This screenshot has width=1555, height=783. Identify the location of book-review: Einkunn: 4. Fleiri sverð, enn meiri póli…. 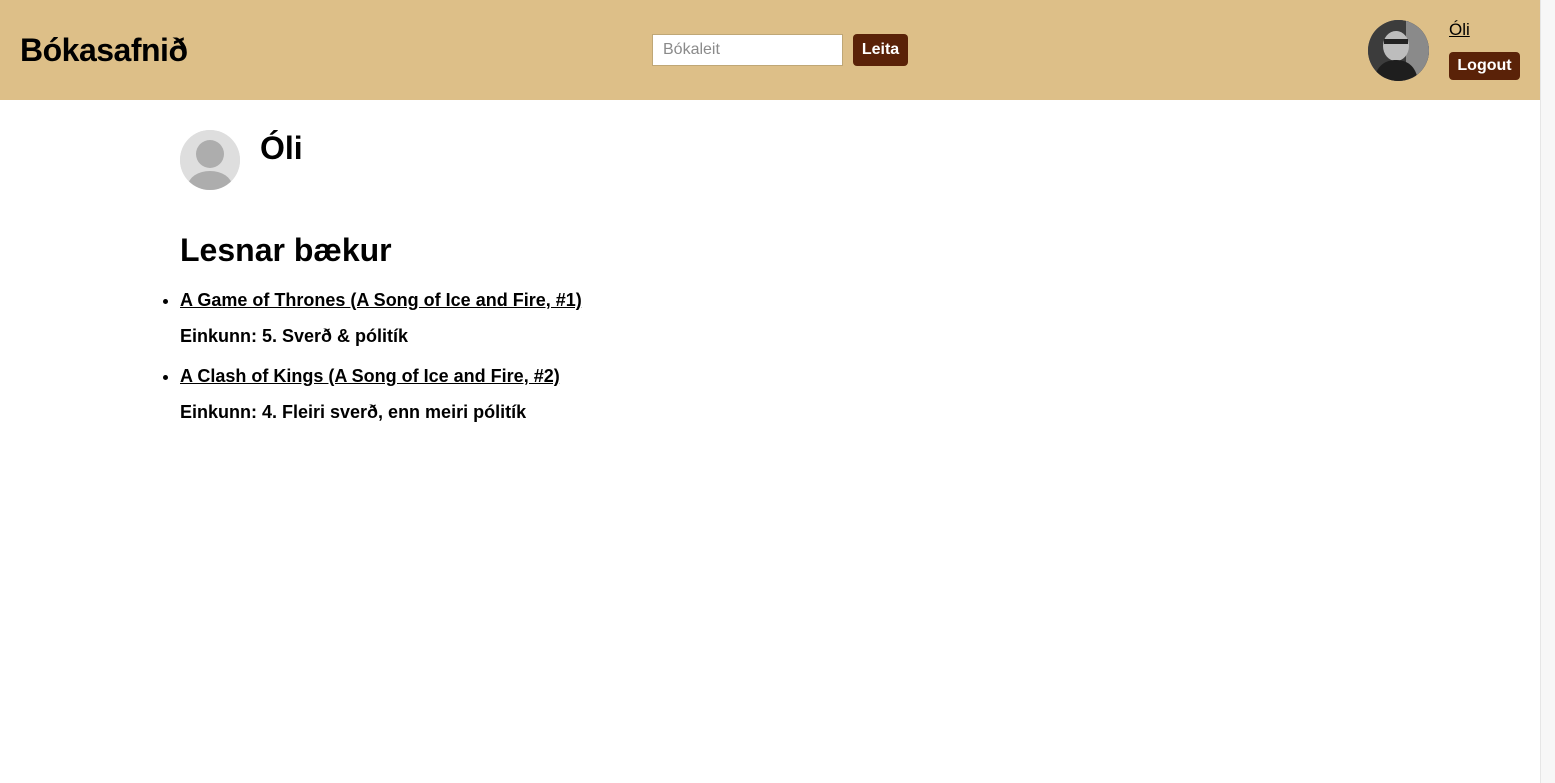
(353, 412).